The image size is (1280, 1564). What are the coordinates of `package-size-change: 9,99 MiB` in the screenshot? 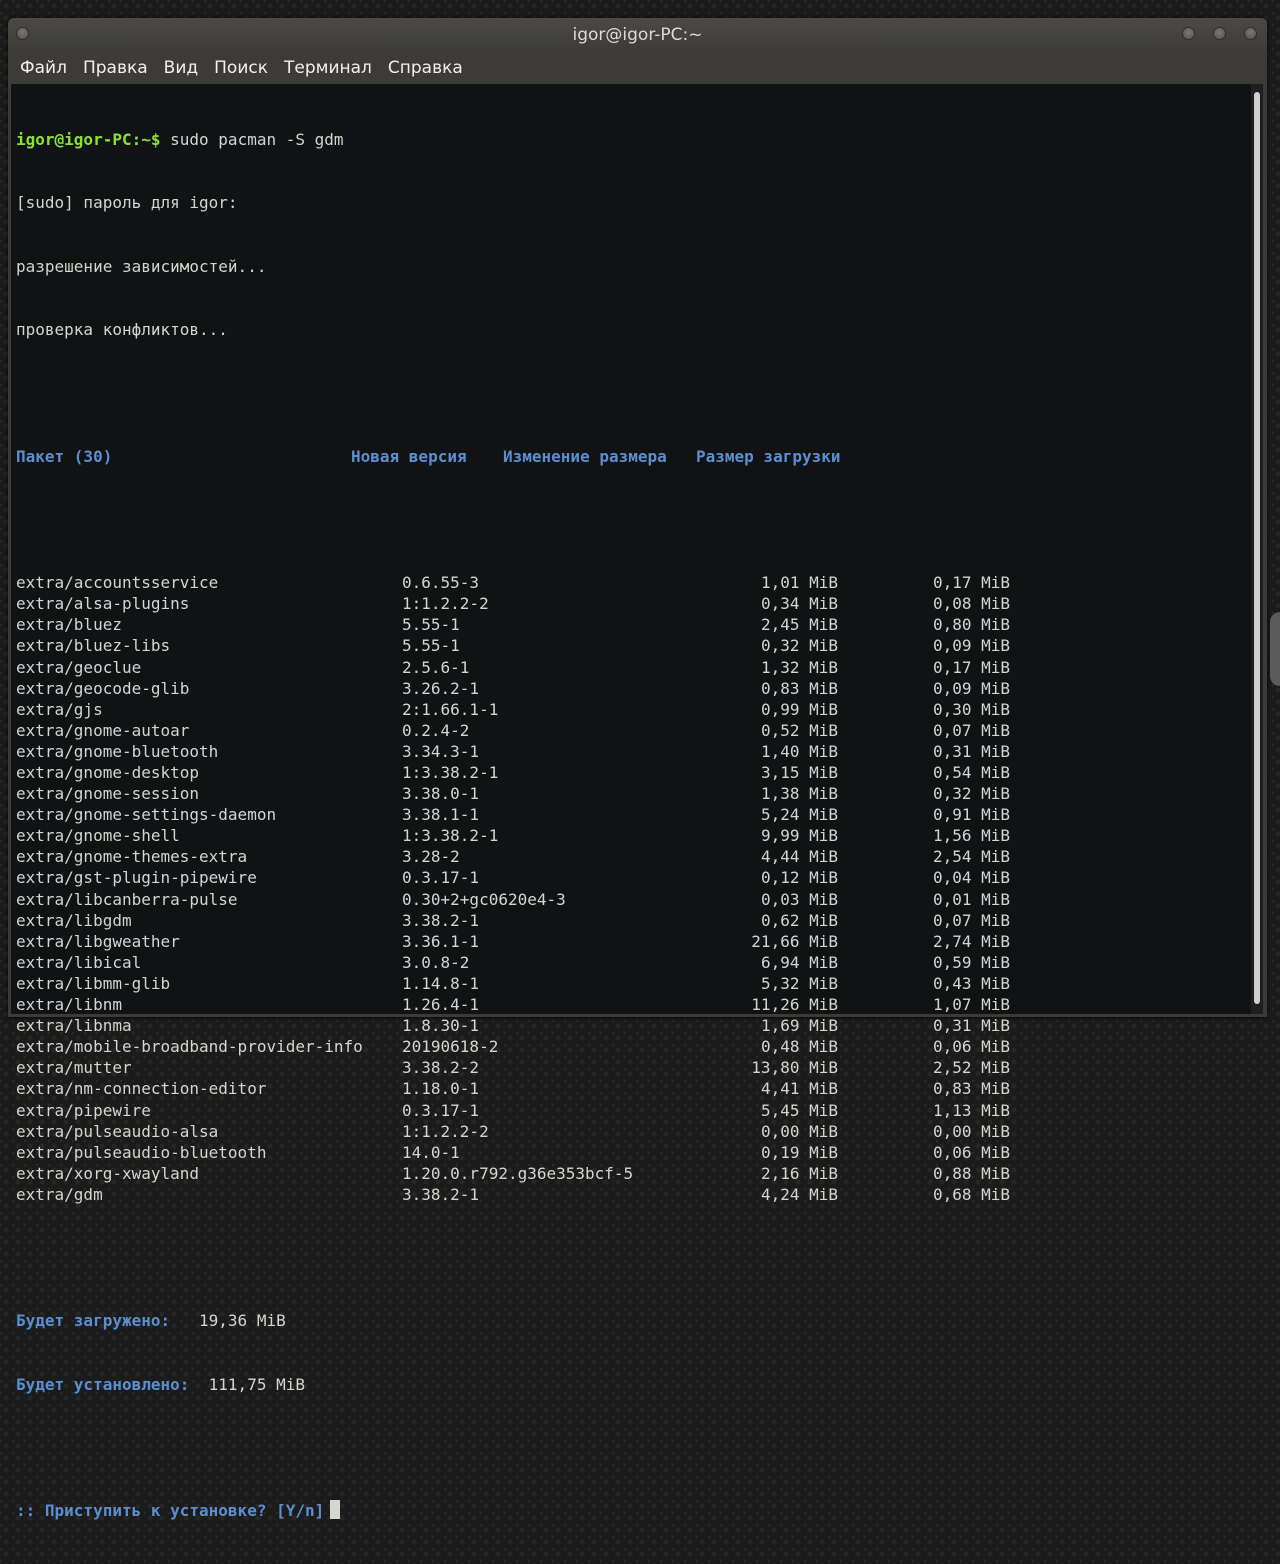 It's located at (799, 836).